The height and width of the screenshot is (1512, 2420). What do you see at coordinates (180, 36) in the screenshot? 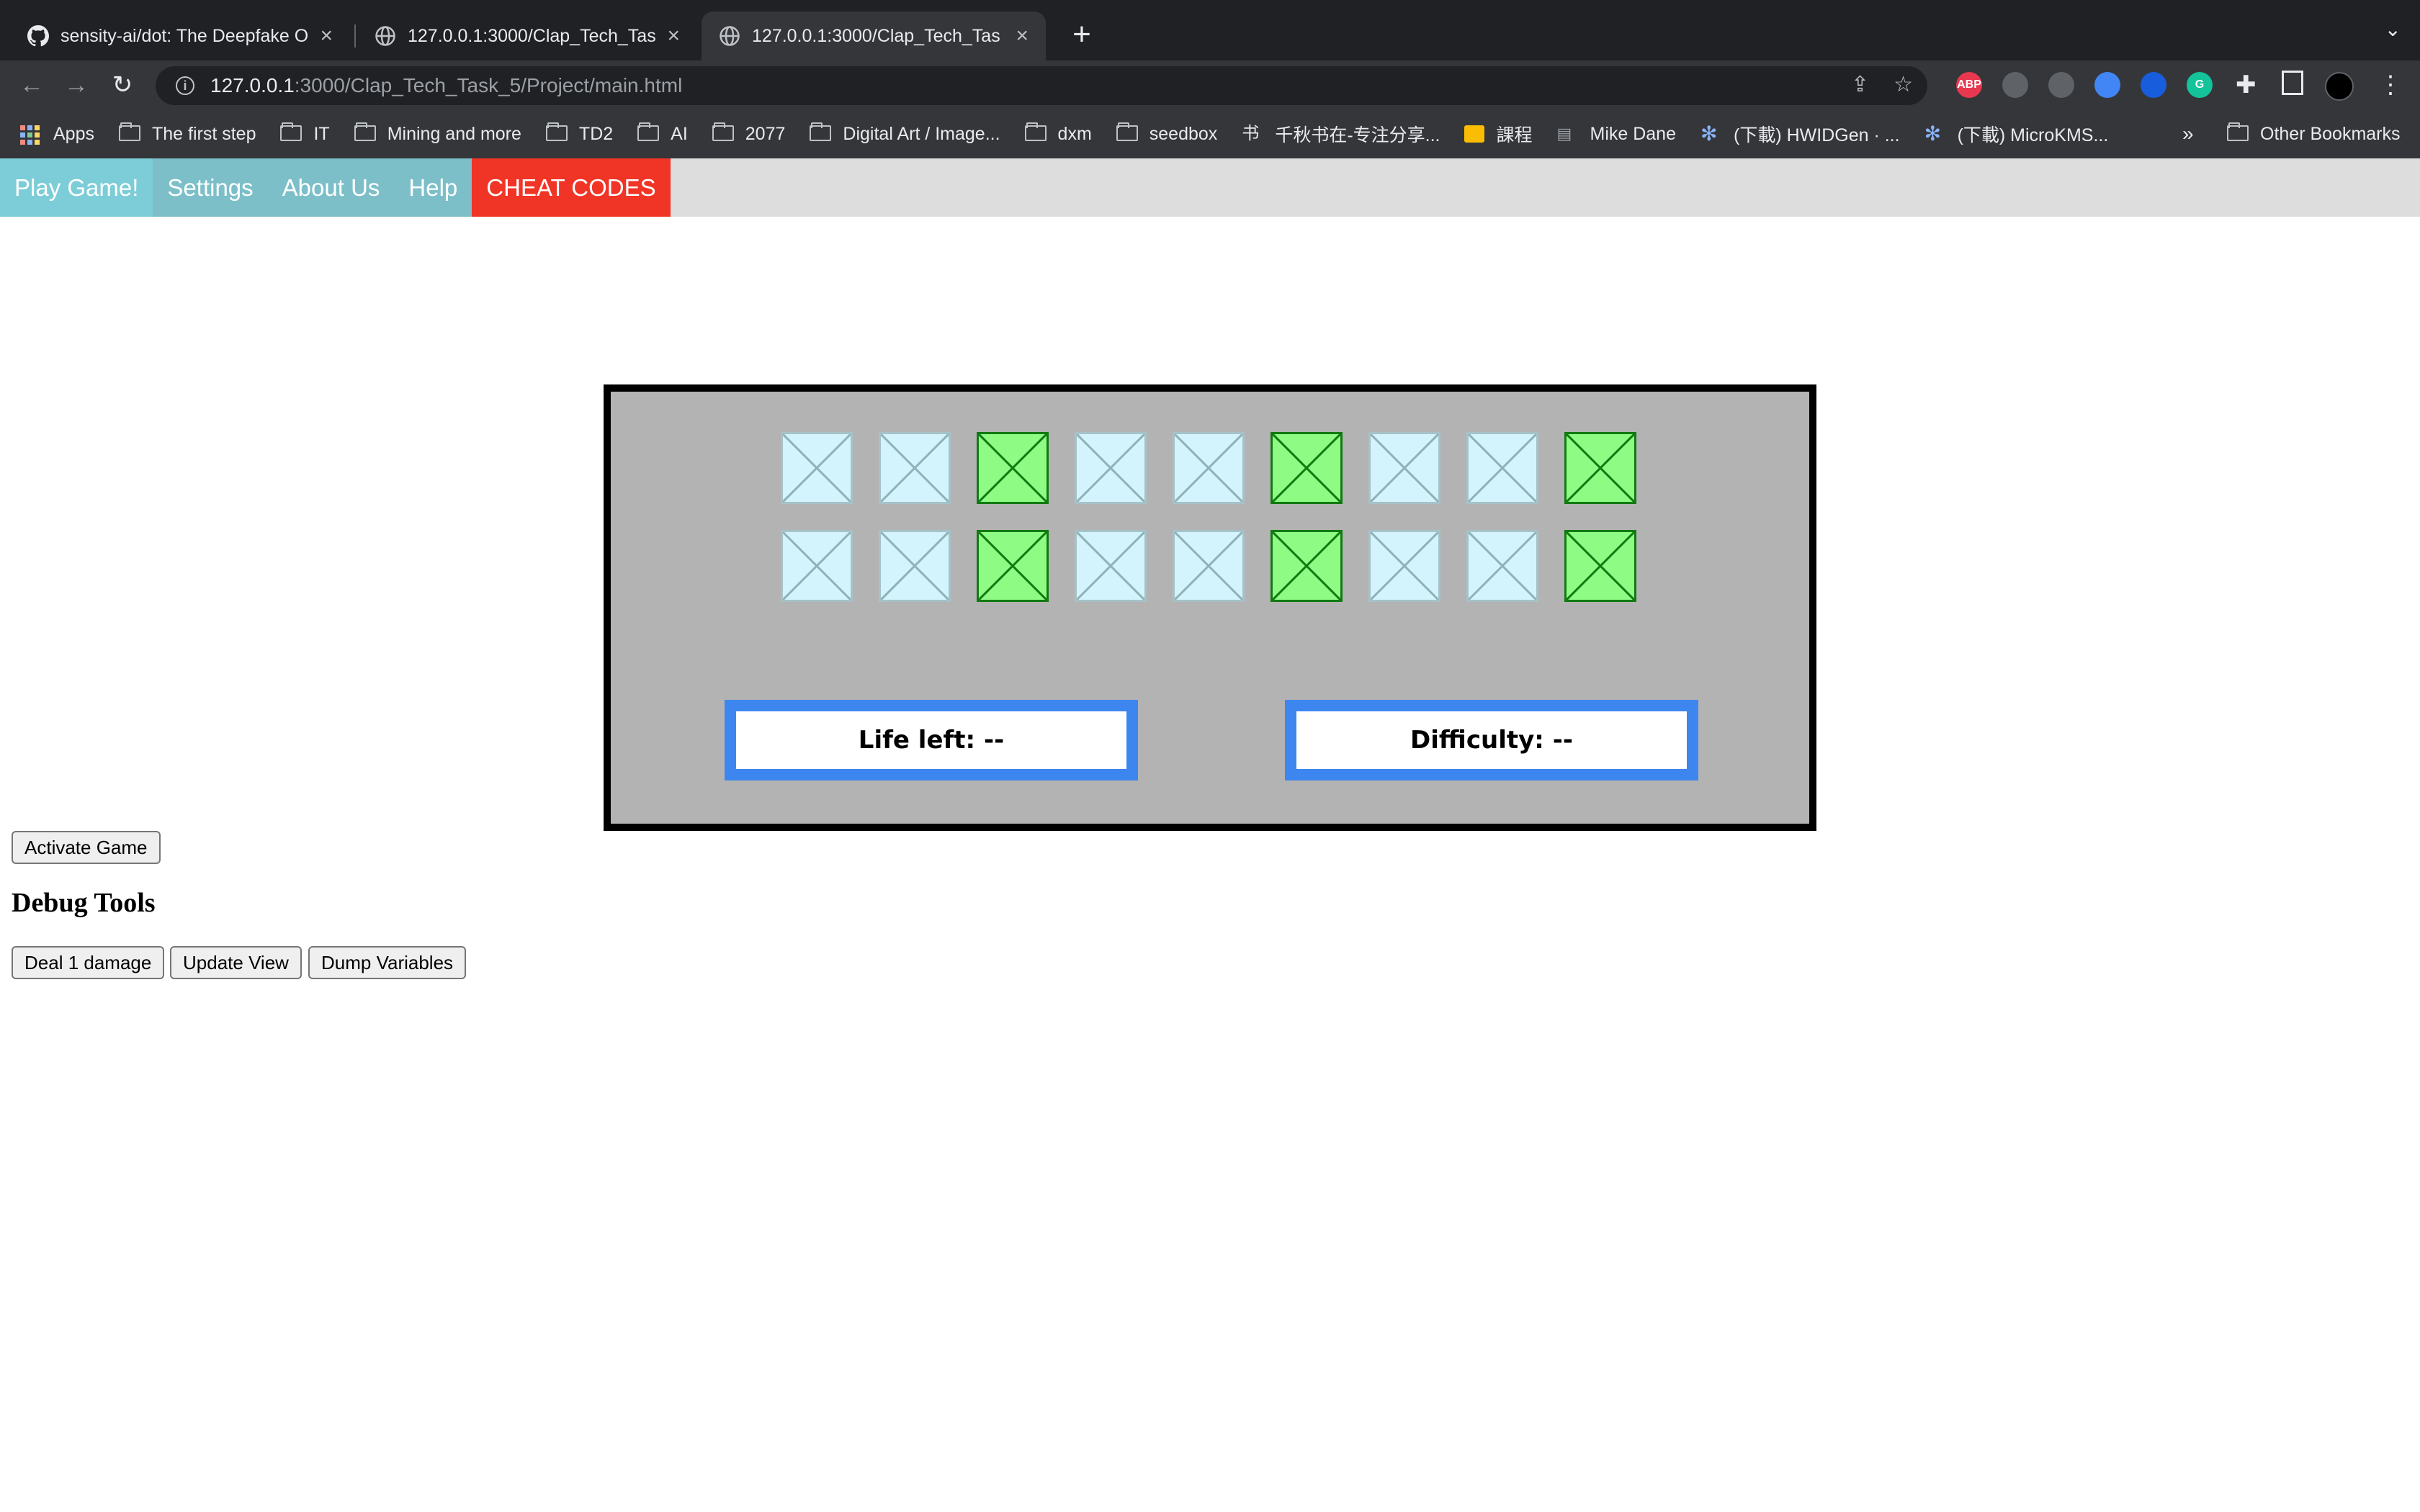
I see `browser-tab: sensity-ai/dot: The Deepfake O ×` at bounding box center [180, 36].